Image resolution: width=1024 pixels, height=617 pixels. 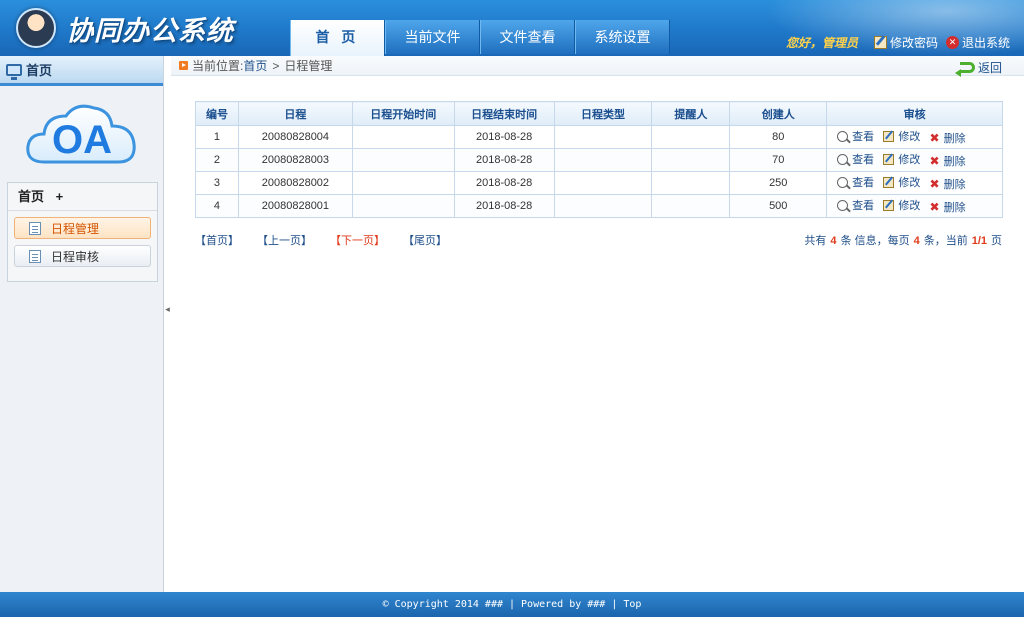 What do you see at coordinates (603, 113) in the screenshot?
I see `col-header-type: 日程类型` at bounding box center [603, 113].